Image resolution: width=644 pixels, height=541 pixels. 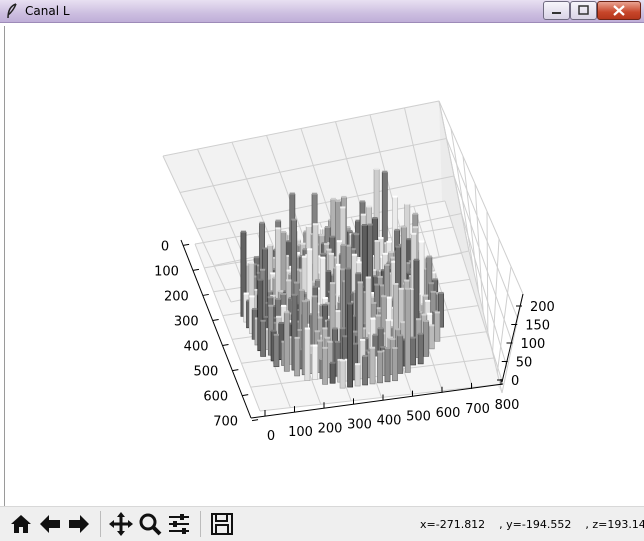 What do you see at coordinates (186, 321) in the screenshot?
I see `y-tick-label: 300` at bounding box center [186, 321].